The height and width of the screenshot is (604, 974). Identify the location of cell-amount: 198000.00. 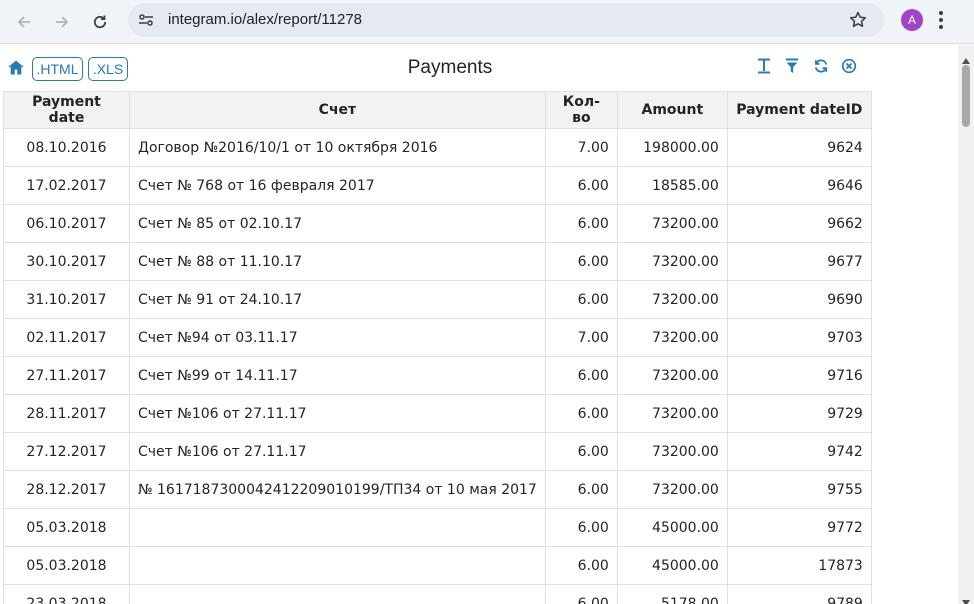
(672, 147).